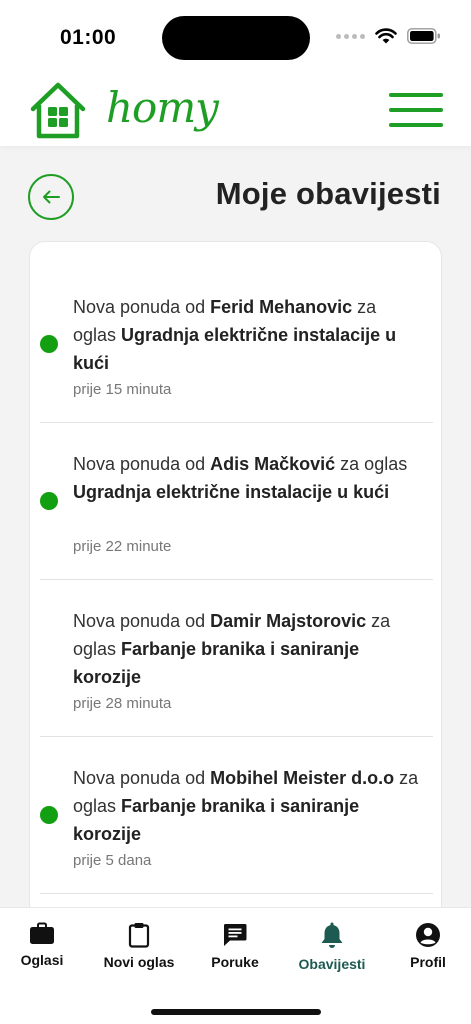  Describe the element at coordinates (236, 1012) in the screenshot. I see `home-indicator` at that location.